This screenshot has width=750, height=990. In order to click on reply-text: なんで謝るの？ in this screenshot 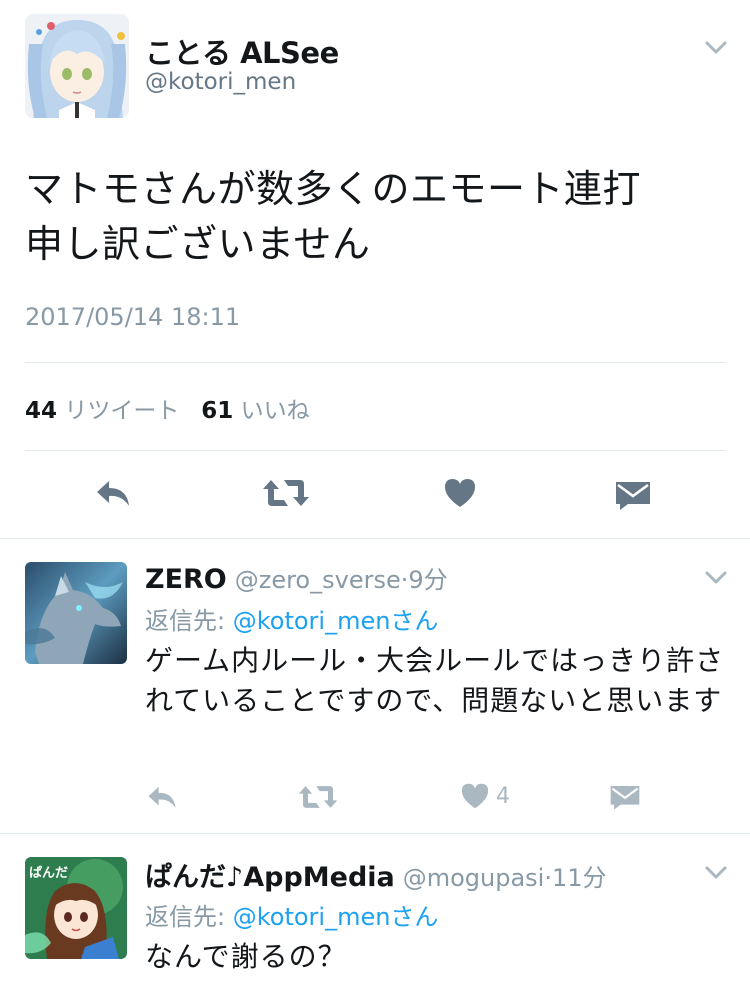, I will do `click(246, 956)`.